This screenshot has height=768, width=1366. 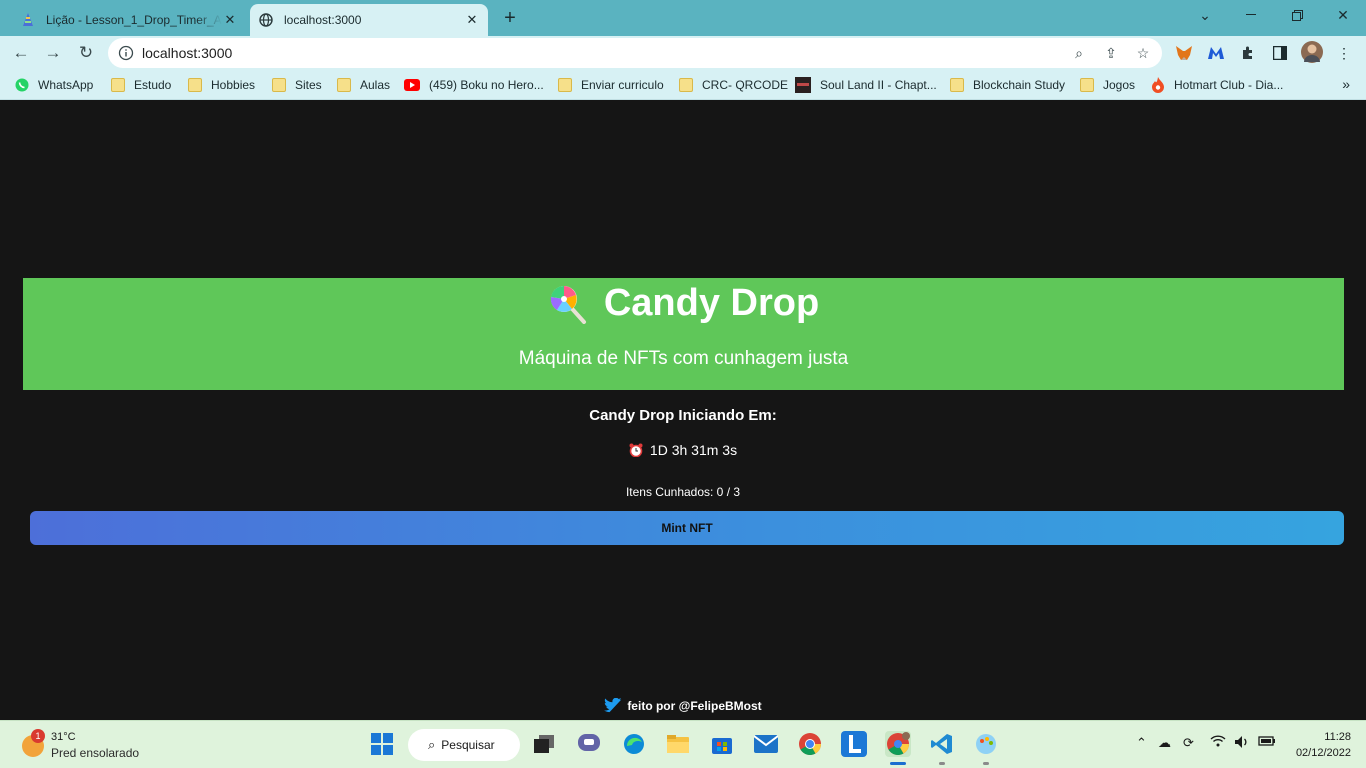 What do you see at coordinates (382, 744) in the screenshot?
I see `start-icon` at bounding box center [382, 744].